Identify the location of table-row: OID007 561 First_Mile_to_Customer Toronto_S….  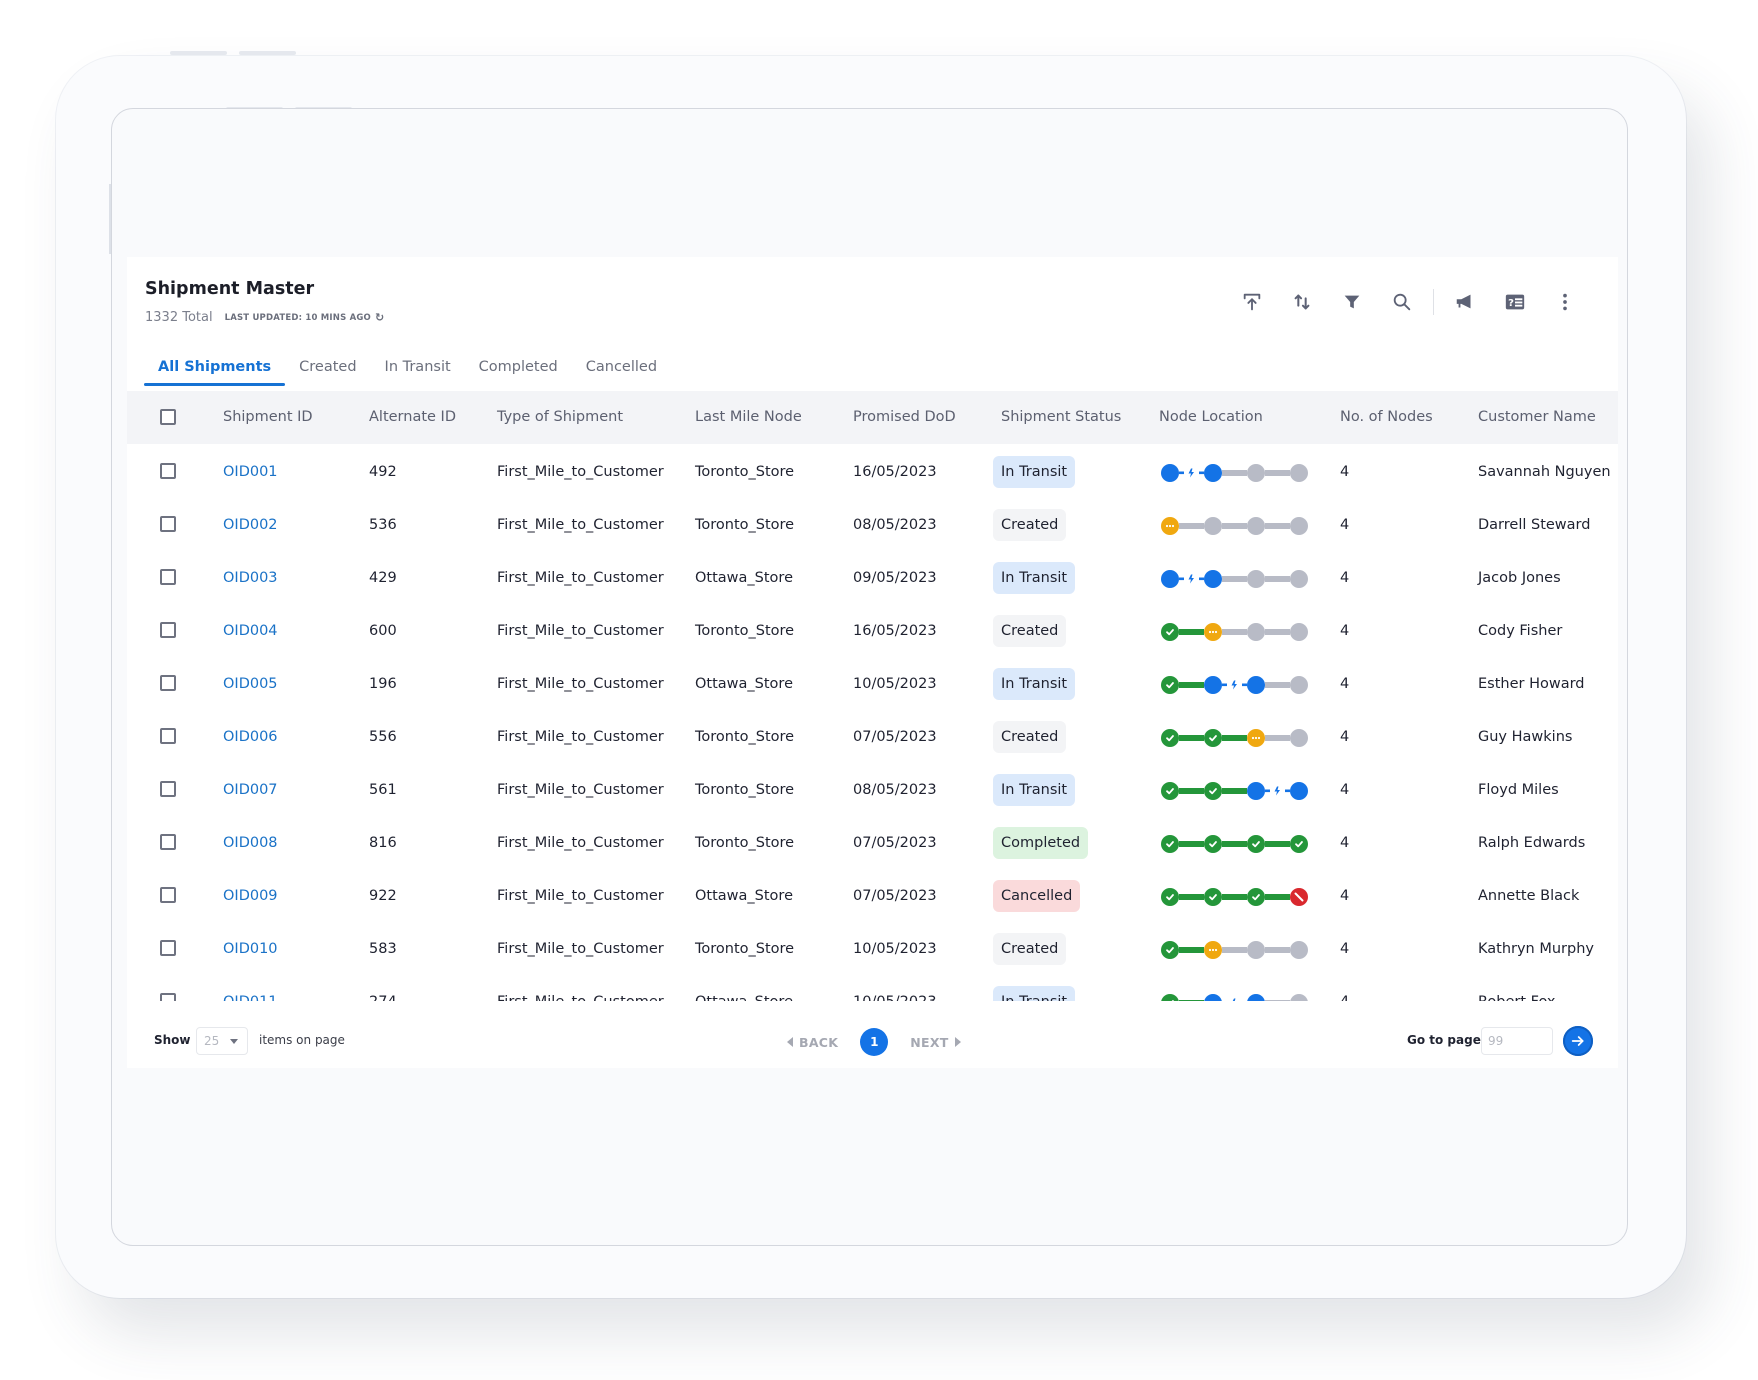
(872, 790).